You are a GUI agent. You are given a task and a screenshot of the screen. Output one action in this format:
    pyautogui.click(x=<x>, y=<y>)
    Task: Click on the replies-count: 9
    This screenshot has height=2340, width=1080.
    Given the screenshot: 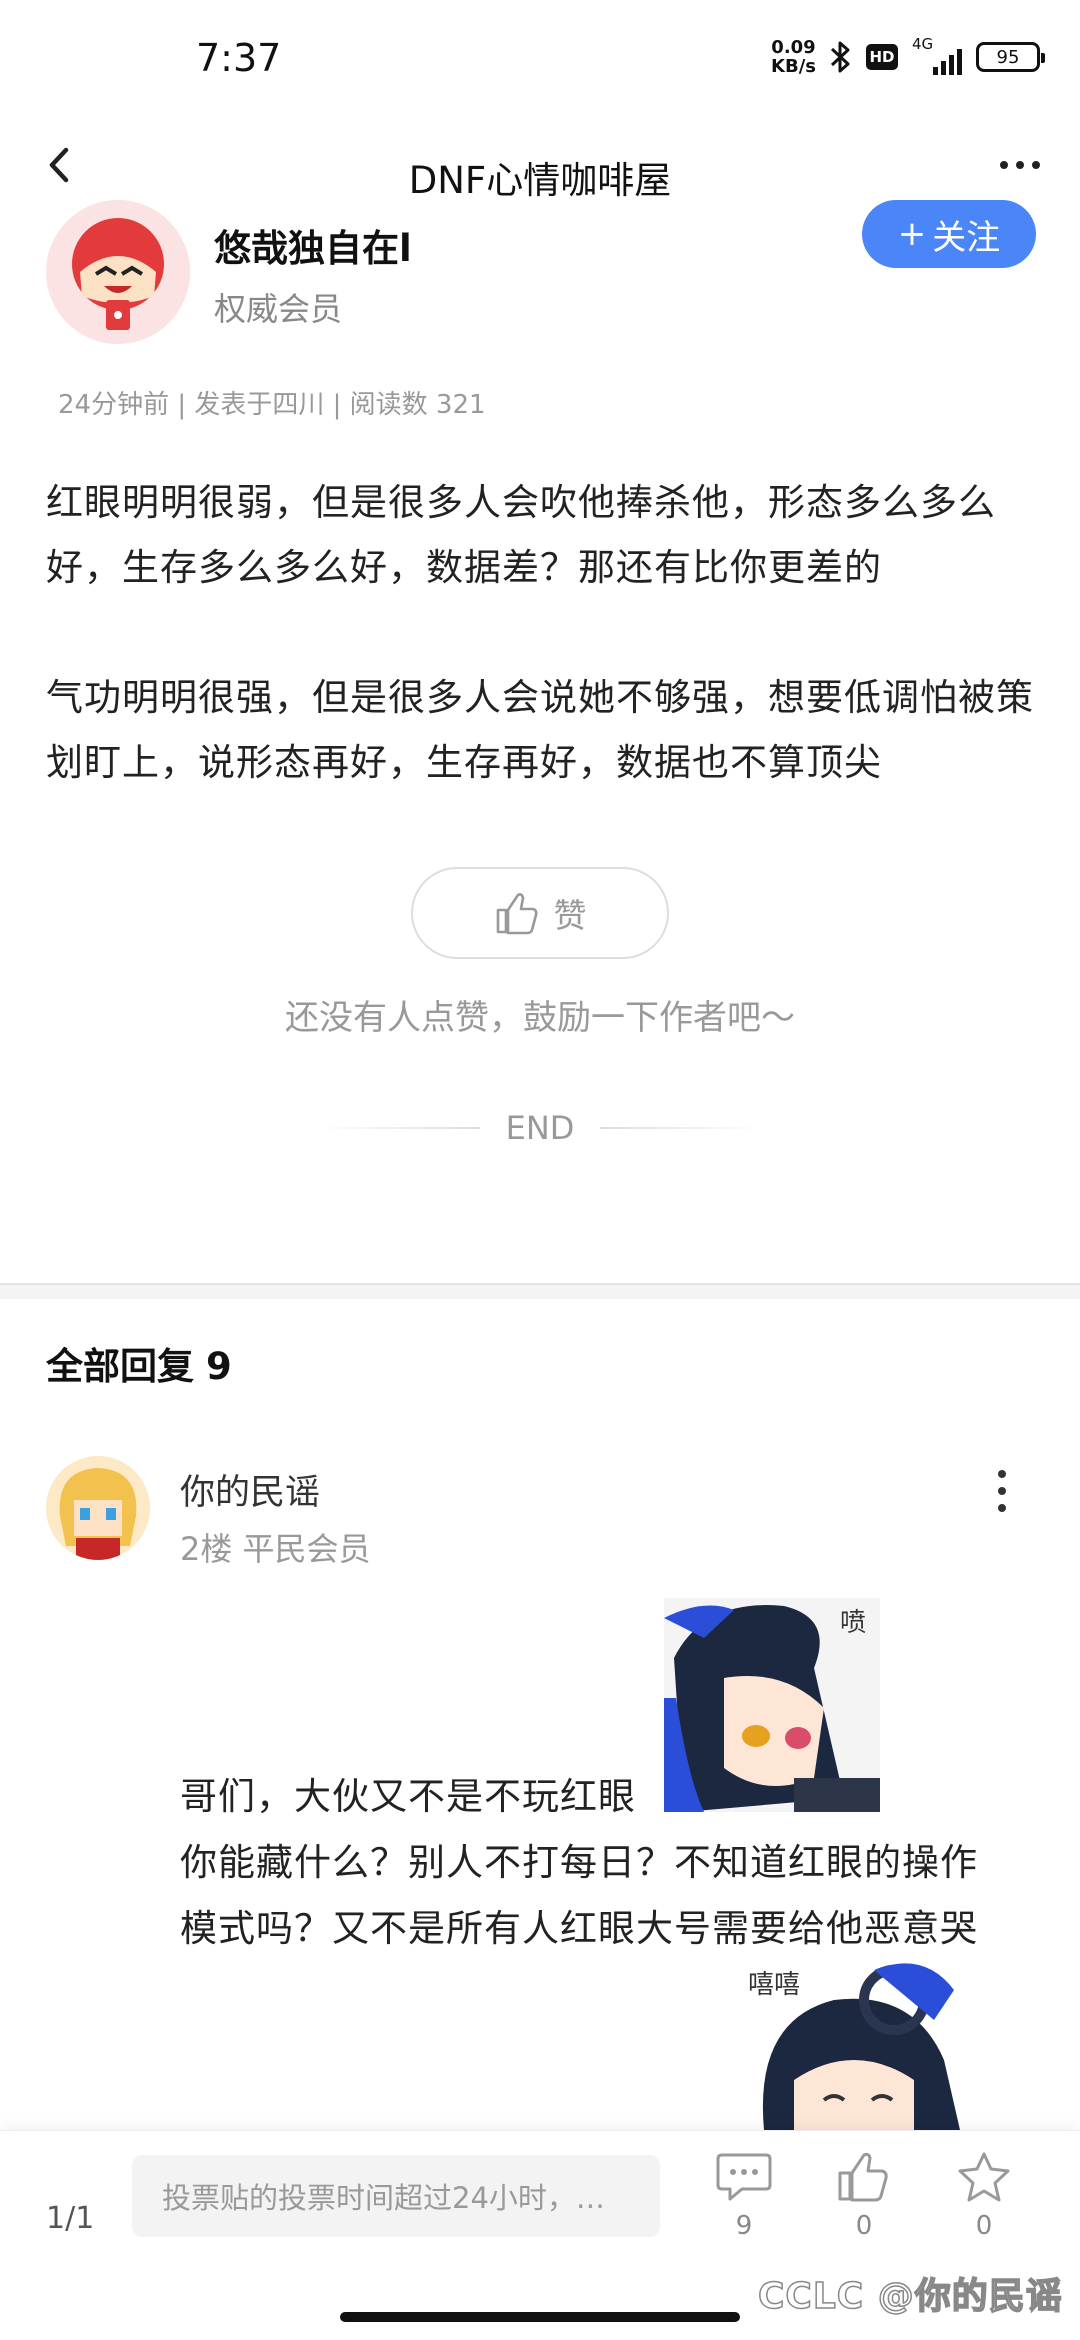 What is the action you would take?
    pyautogui.click(x=219, y=1366)
    